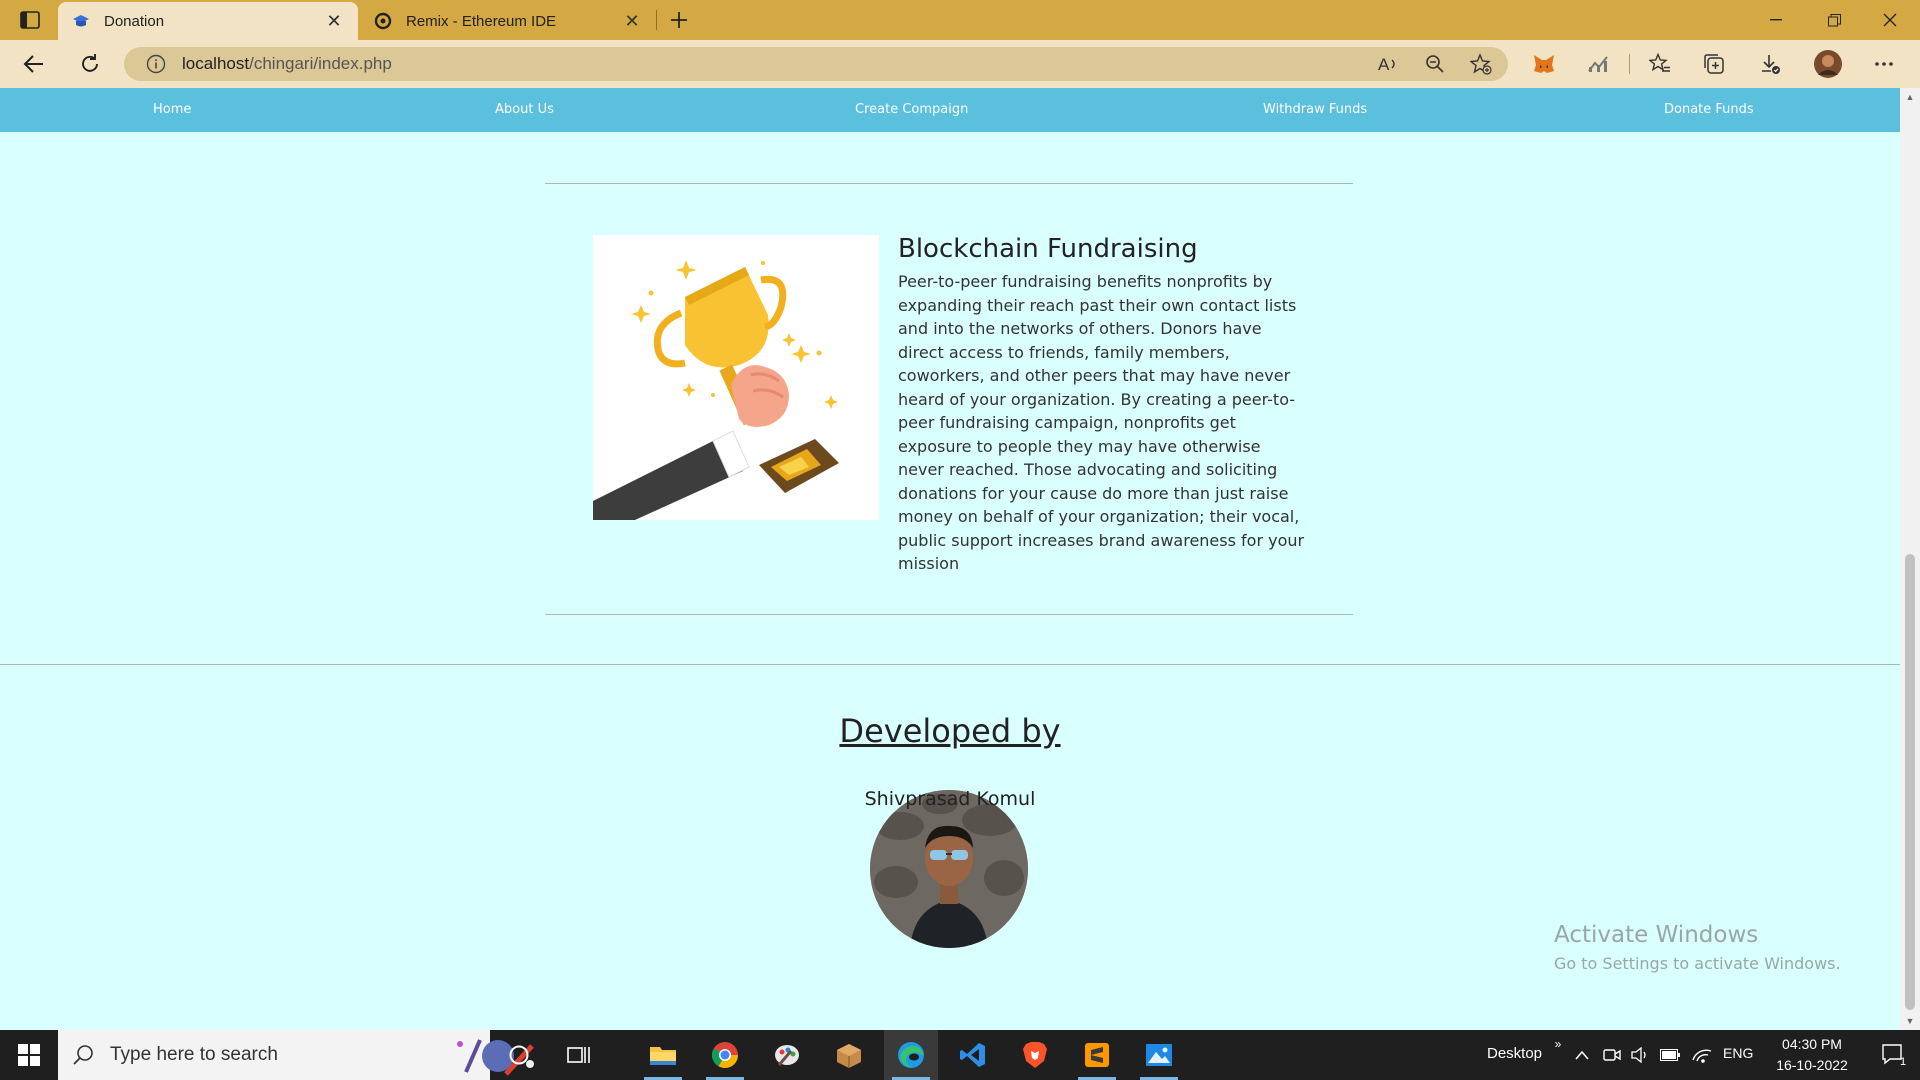 The image size is (1920, 1080). What do you see at coordinates (1097, 1055) in the screenshot?
I see `sublime-text-icon` at bounding box center [1097, 1055].